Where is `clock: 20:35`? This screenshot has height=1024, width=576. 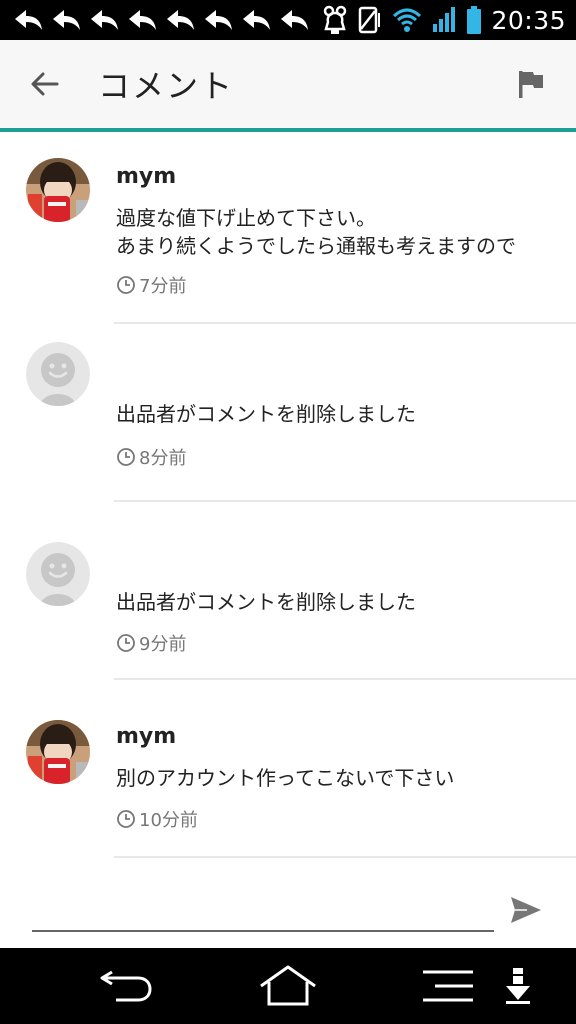 clock: 20:35 is located at coordinates (528, 20).